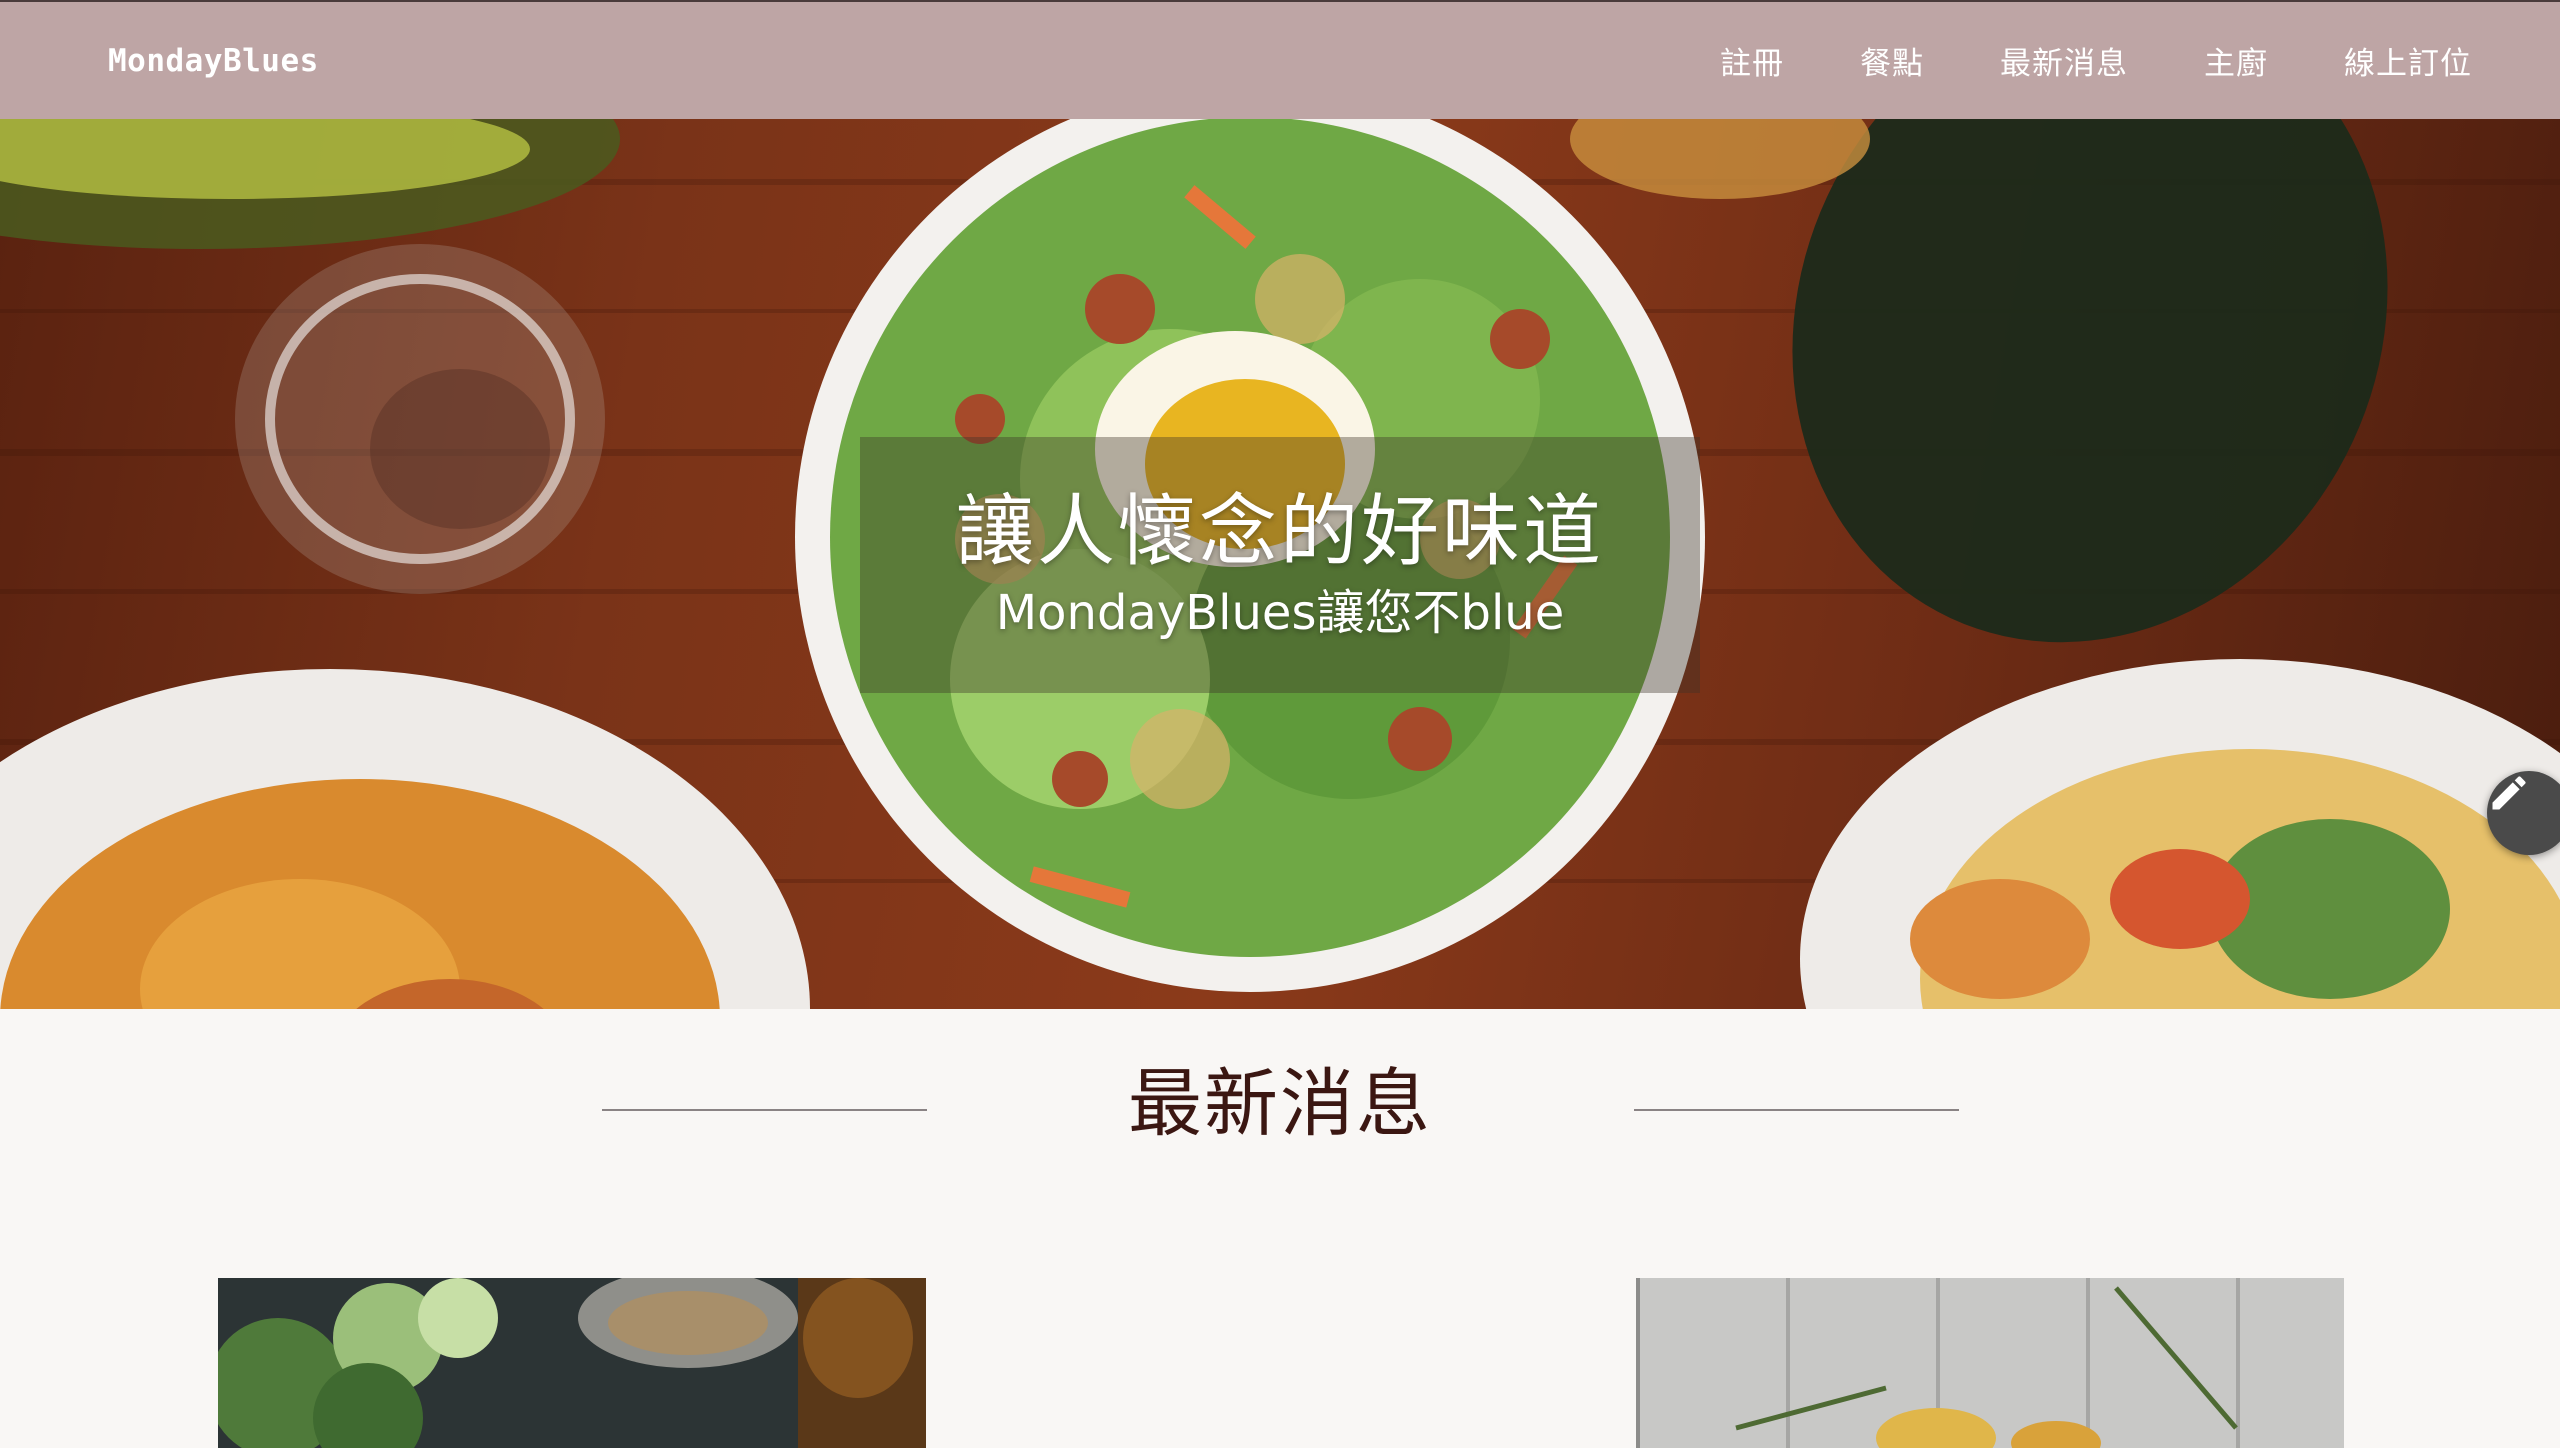 This screenshot has height=1448, width=2560. What do you see at coordinates (1280, 1104) in the screenshot?
I see `news-section-title: 最新消息` at bounding box center [1280, 1104].